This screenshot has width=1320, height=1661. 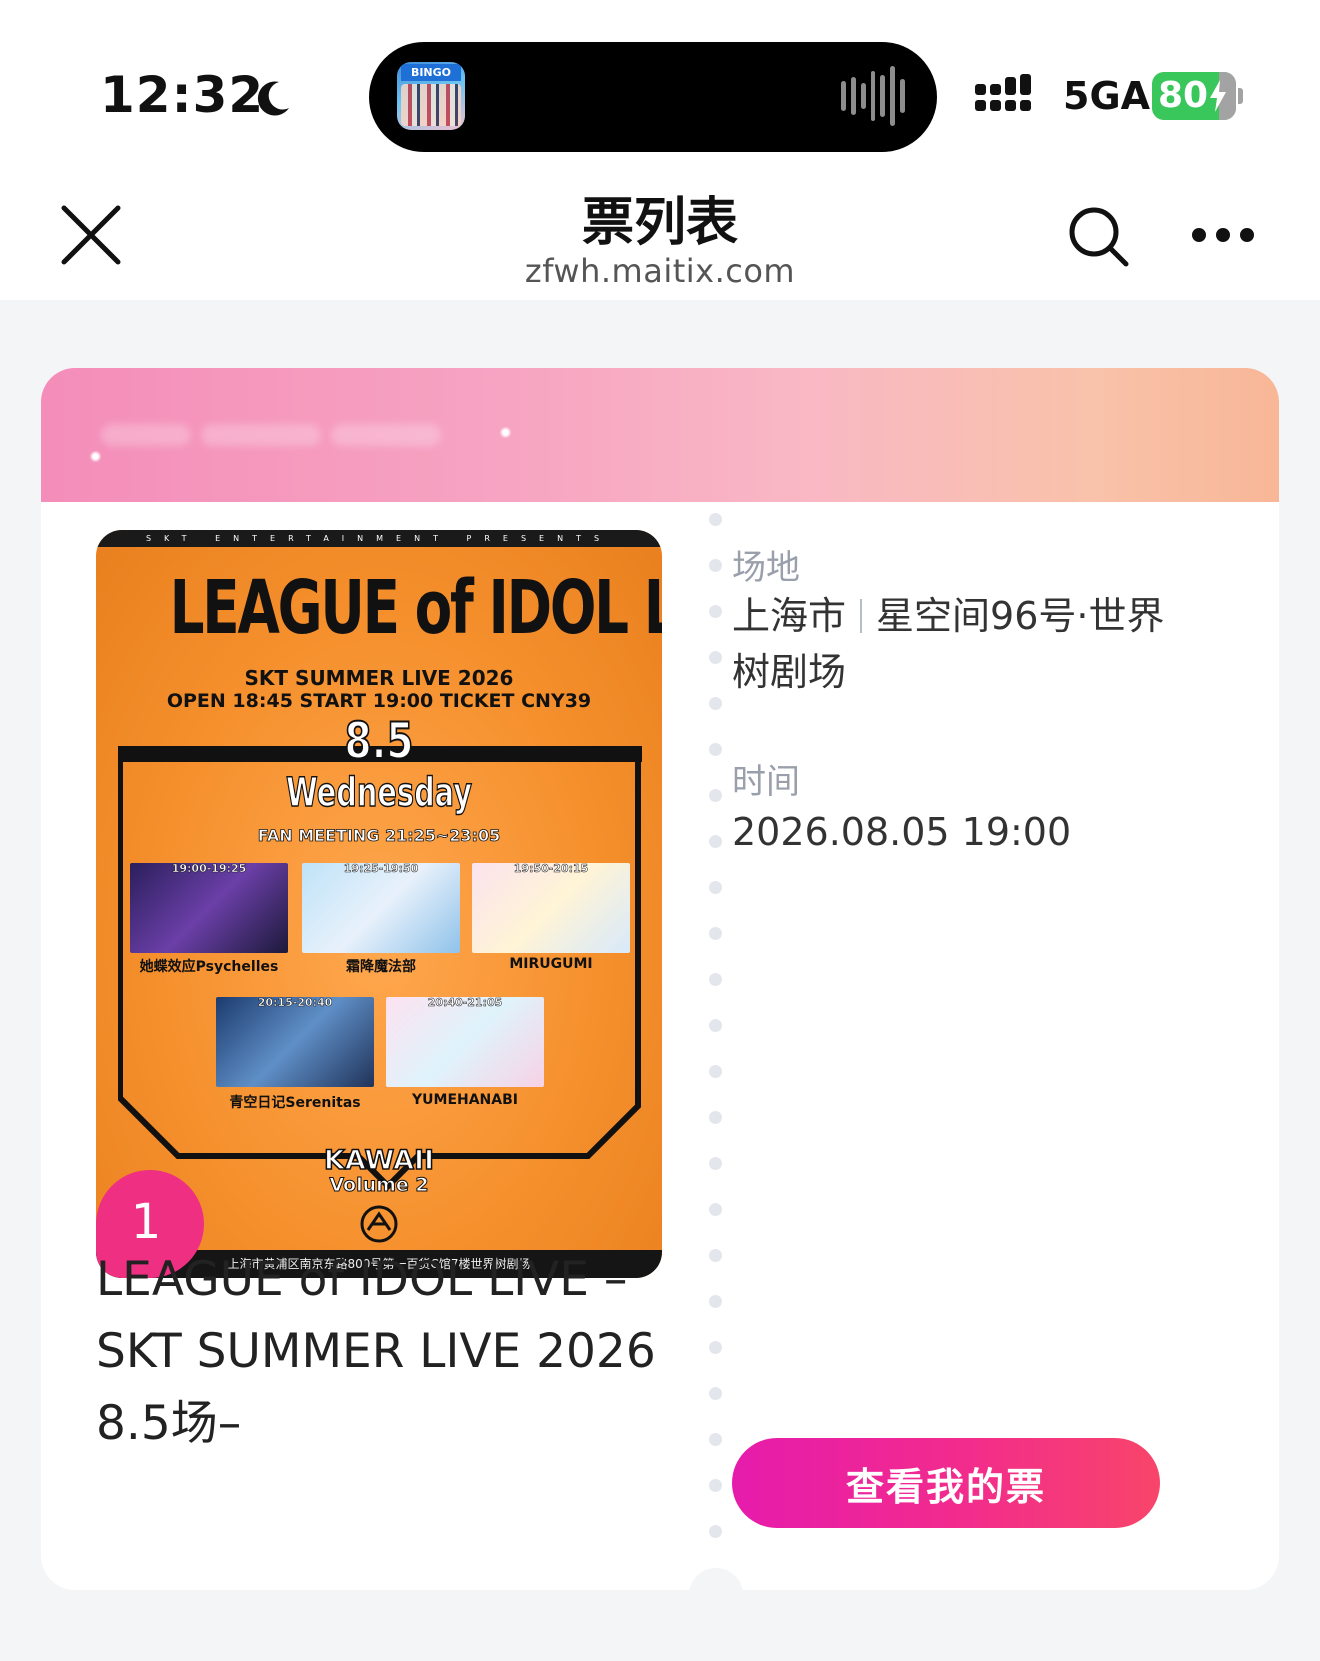 I want to click on act-time: 19:25-19:50, so click(x=381, y=869).